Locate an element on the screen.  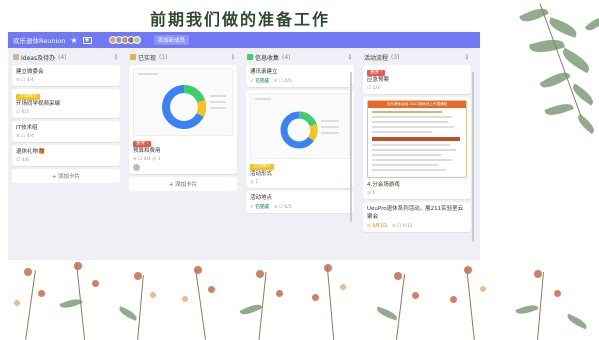
card: UeuPro退休系列活动，展211实验室云聚会 ◷ 9月3日 ≡ ☐ 0/11 is located at coordinates (417, 217).